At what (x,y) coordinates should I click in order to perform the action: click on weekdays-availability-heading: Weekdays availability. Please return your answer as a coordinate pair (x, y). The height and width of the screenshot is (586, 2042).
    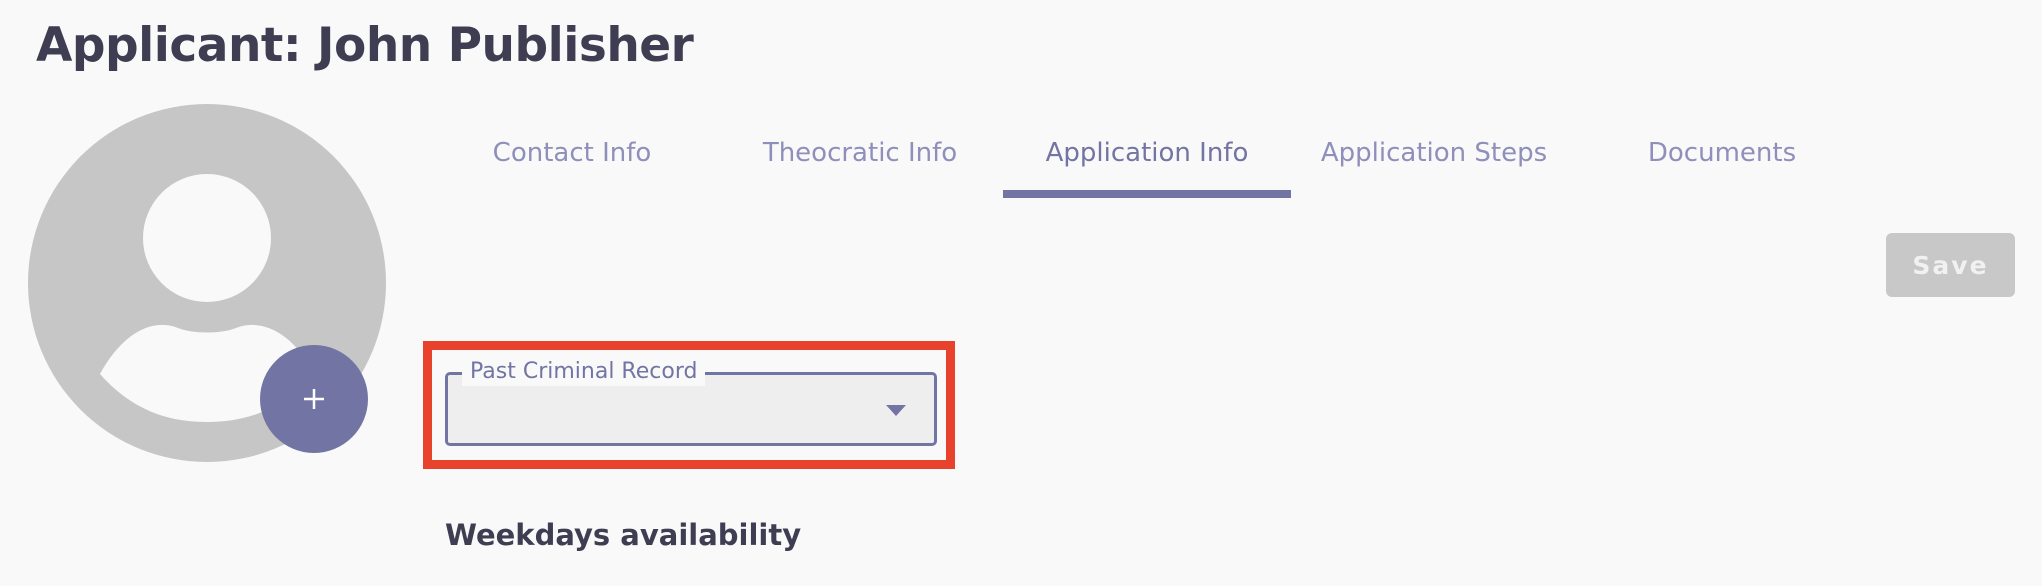
    Looking at the image, I should click on (623, 535).